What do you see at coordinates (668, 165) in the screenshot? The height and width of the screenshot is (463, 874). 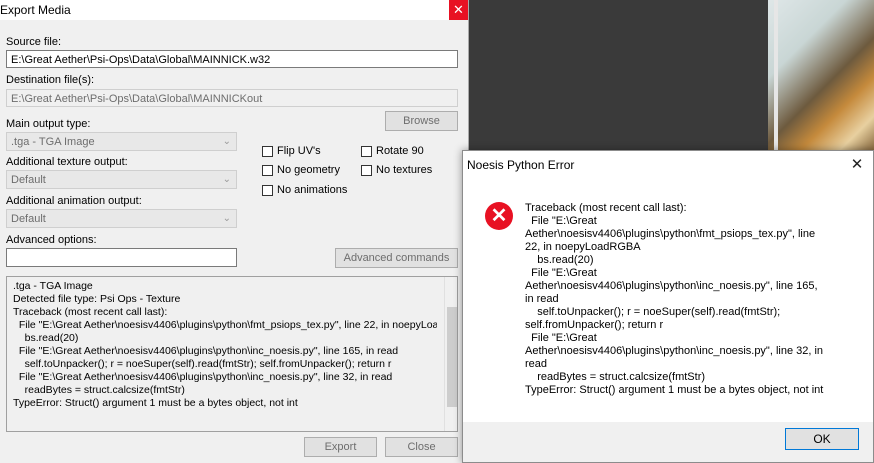 I see `error-titlebar: Noesis Python Error ✕` at bounding box center [668, 165].